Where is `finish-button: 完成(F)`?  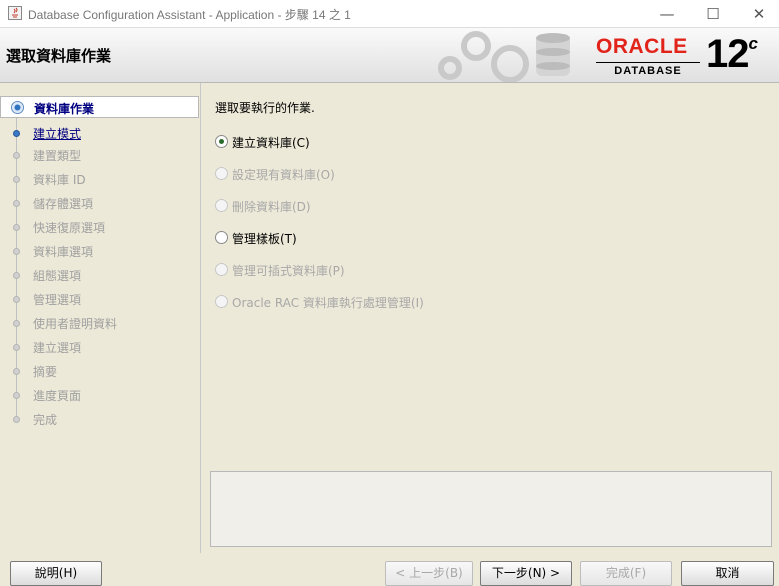 finish-button: 完成(F) is located at coordinates (626, 573).